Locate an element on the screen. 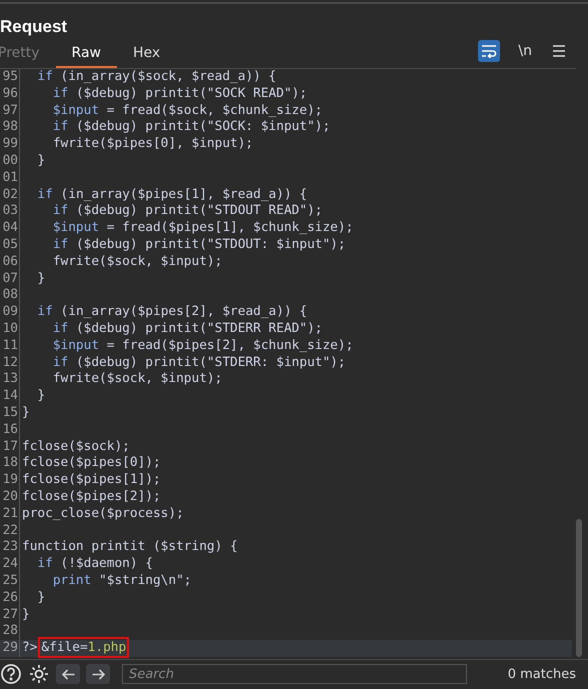  next-button is located at coordinates (98, 674).